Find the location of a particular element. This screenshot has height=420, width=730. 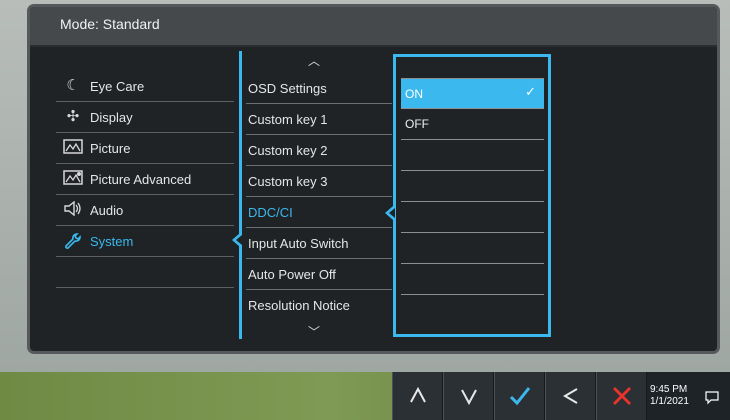

option-input-auto-switch: Input Auto Switch is located at coordinates (319, 243).